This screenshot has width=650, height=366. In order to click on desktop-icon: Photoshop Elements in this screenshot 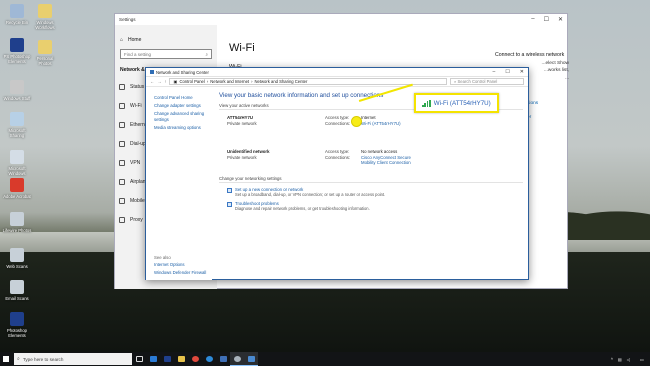, I will do `click(17, 325)`.